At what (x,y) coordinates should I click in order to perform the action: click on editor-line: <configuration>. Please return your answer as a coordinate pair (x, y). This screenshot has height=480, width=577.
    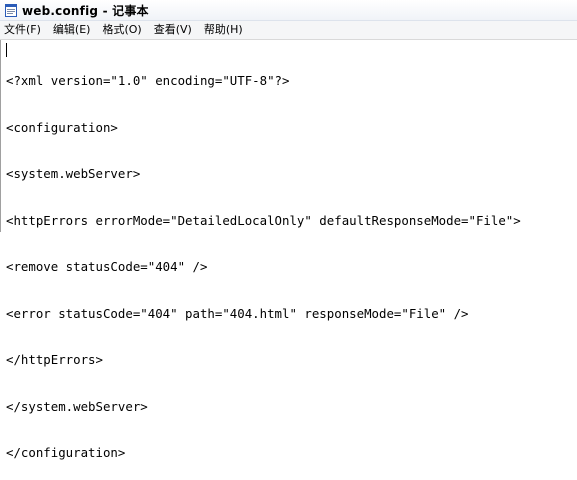
    Looking at the image, I should click on (62, 127).